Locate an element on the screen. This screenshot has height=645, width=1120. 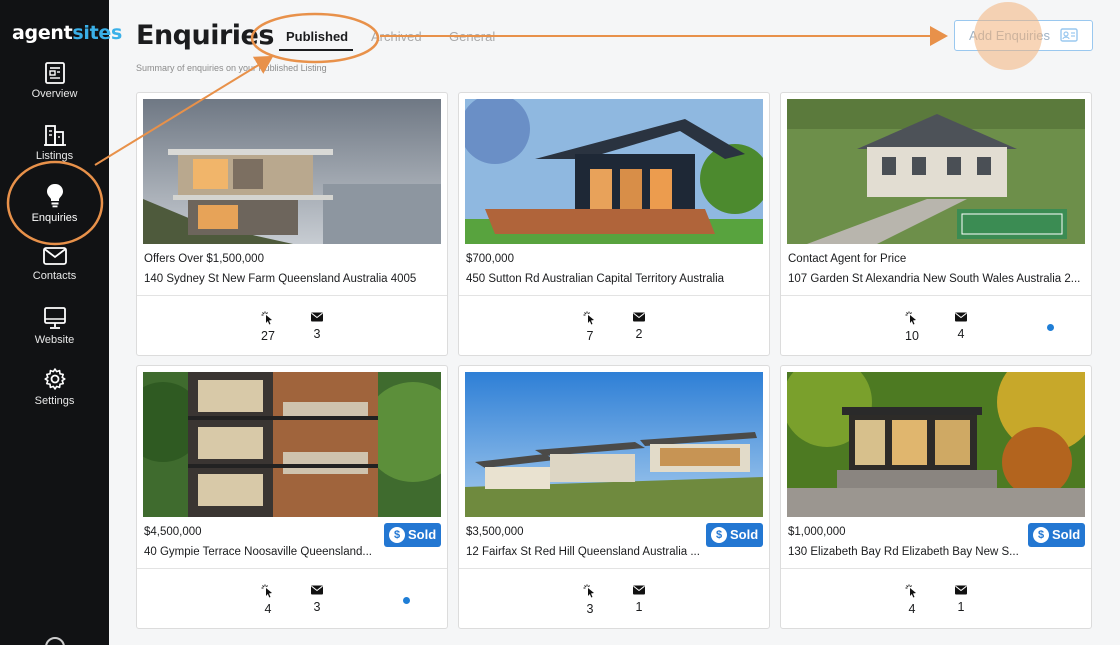
logo-text-sites: sites is located at coordinates (97, 33).